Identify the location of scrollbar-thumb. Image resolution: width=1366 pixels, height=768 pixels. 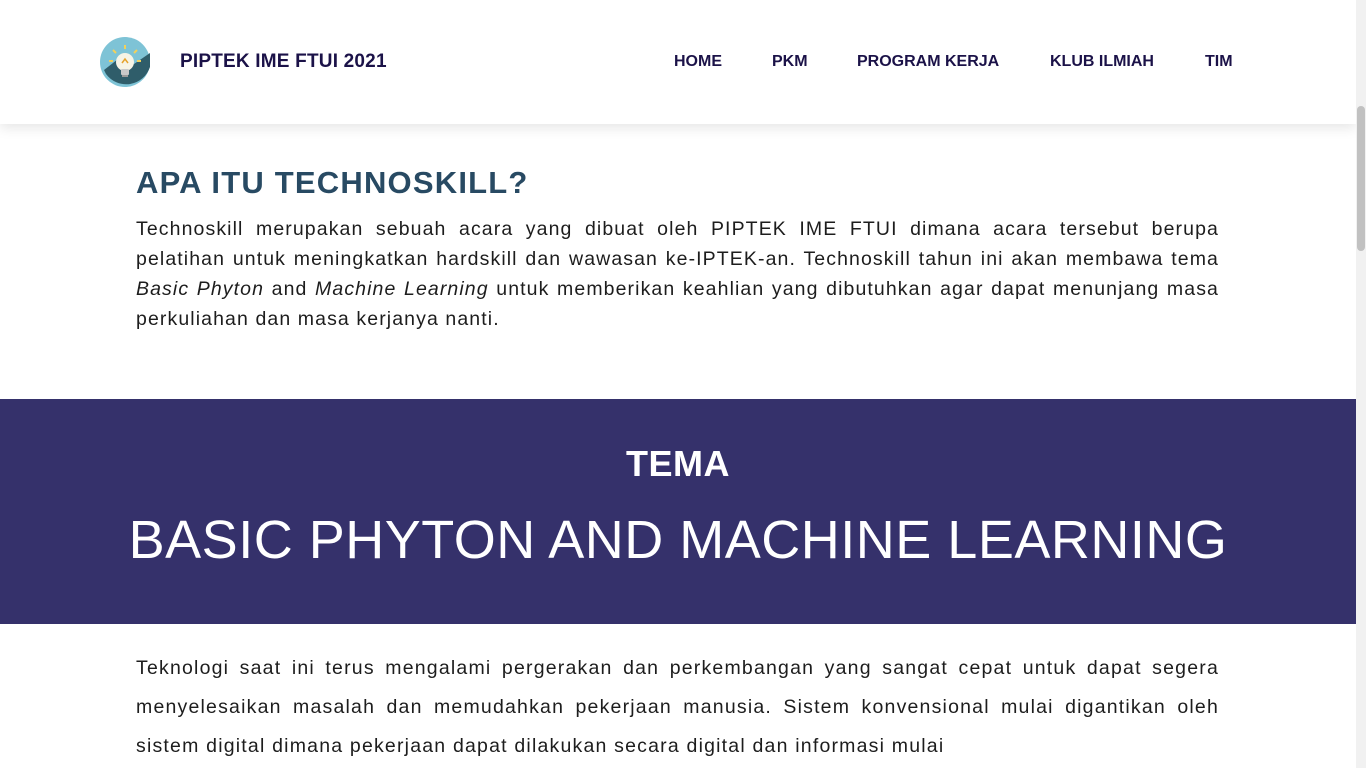
(1361, 178).